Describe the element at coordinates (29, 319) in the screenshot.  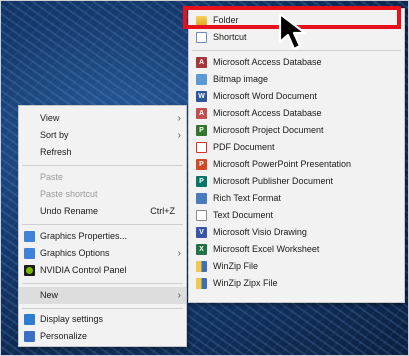
I see `display-settings-icon` at that location.